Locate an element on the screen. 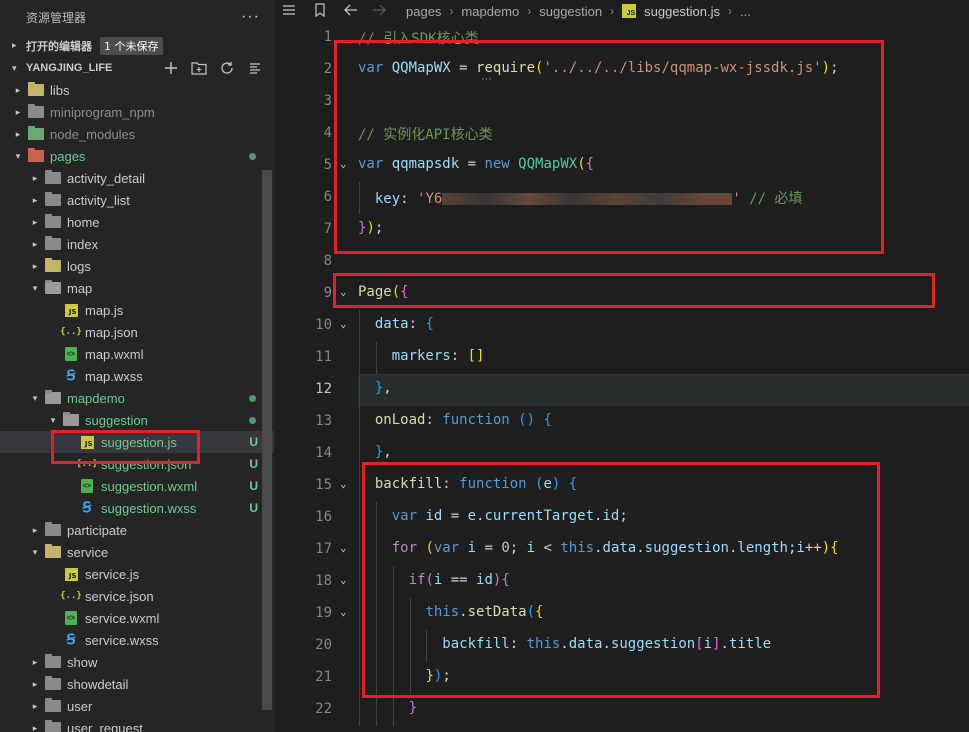 This screenshot has width=969, height=732. code-token: i is located at coordinates (472, 548).